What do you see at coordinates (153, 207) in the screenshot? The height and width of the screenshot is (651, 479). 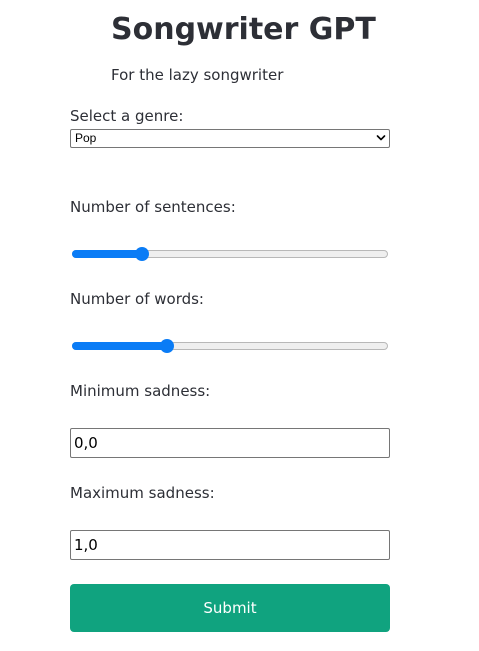 I see `sentences-label: Number of sentences:` at bounding box center [153, 207].